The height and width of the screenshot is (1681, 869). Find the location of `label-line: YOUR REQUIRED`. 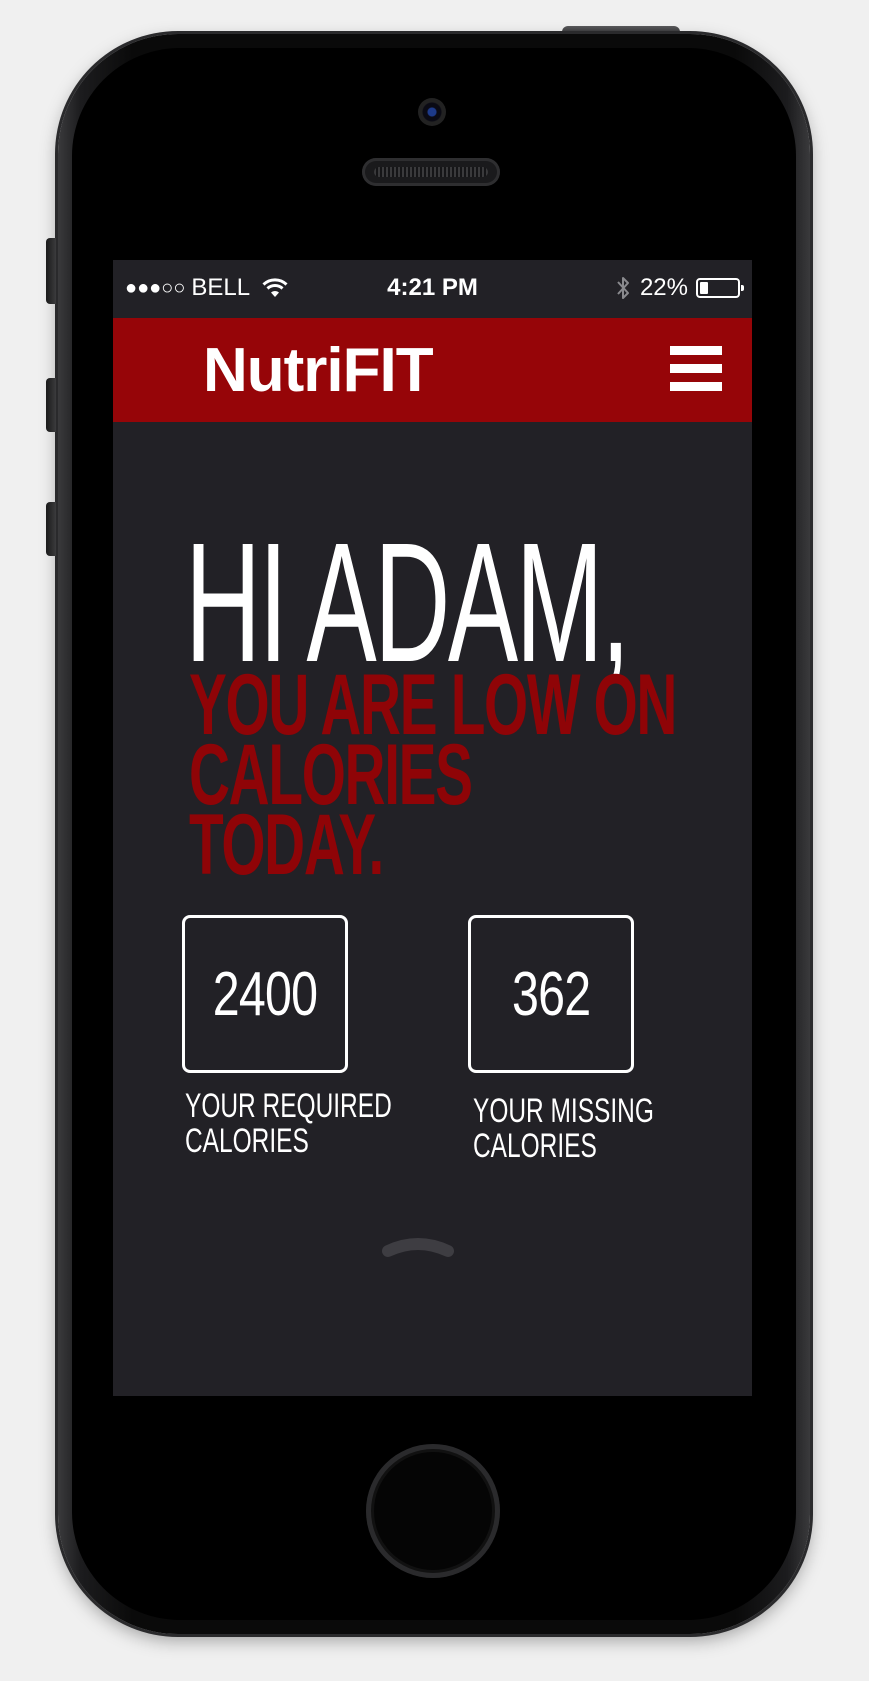

label-line: YOUR REQUIRED is located at coordinates (288, 1106).